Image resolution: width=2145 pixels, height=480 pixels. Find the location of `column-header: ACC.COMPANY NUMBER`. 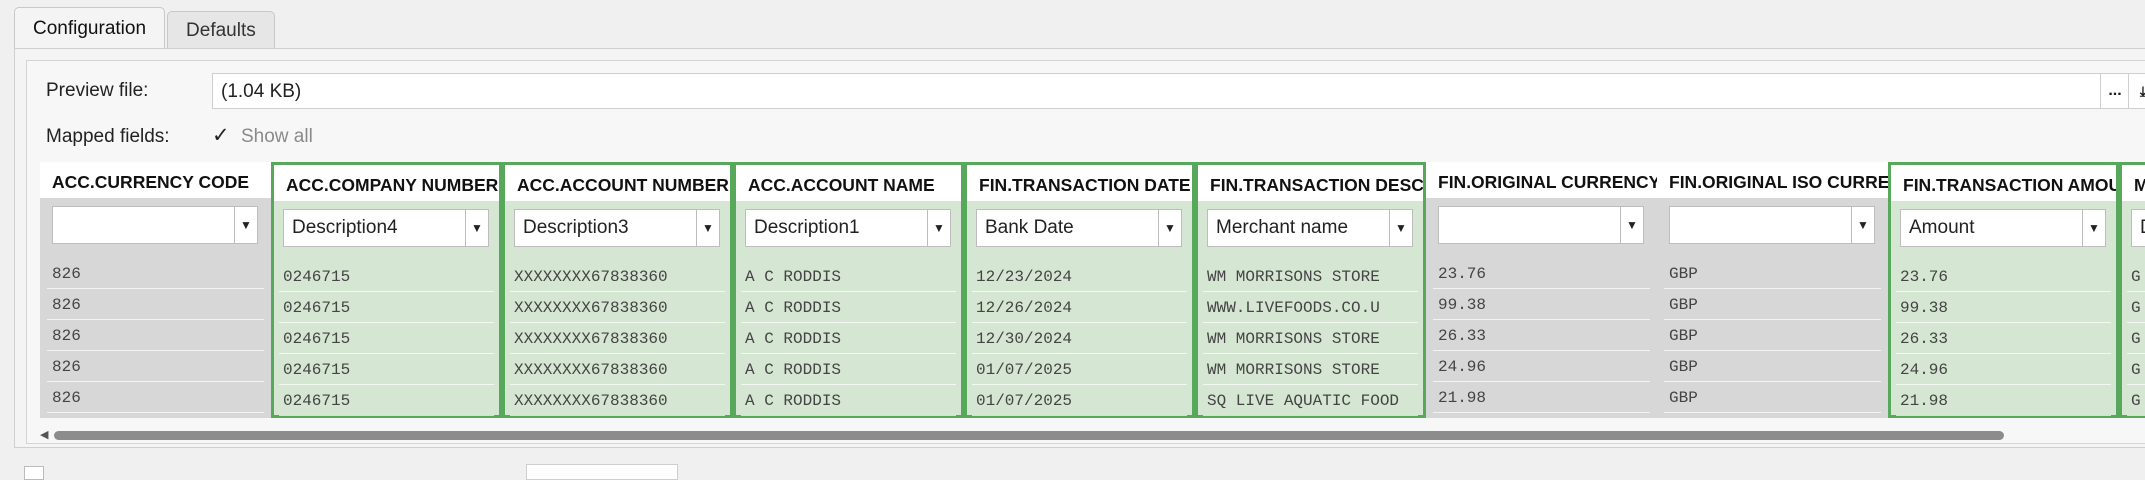

column-header: ACC.COMPANY NUMBER is located at coordinates (386, 183).